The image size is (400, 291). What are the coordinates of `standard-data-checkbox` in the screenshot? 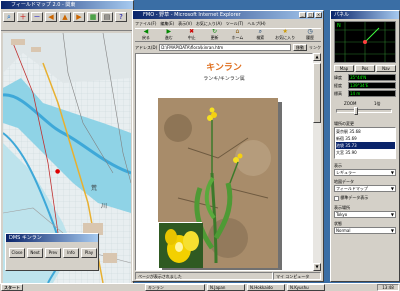 It's located at (336, 198).